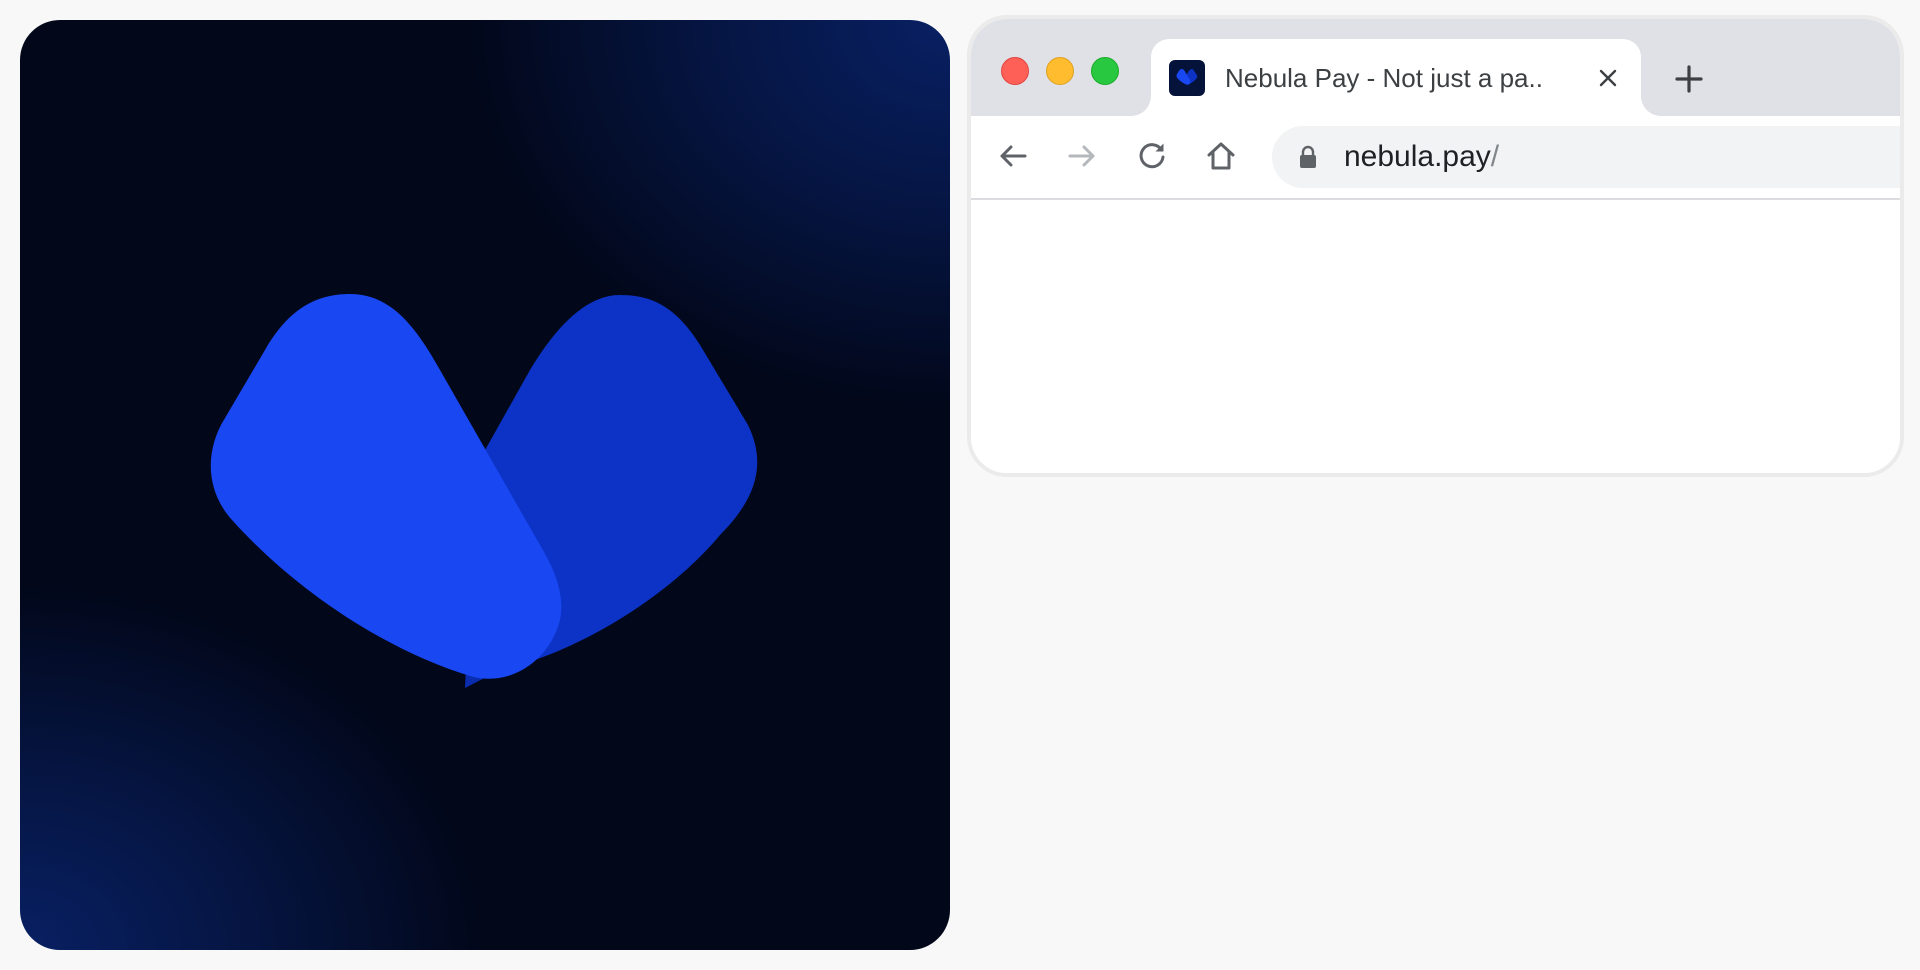 The image size is (1920, 970). I want to click on browser-toolbar: nebula.pay/, so click(1435, 158).